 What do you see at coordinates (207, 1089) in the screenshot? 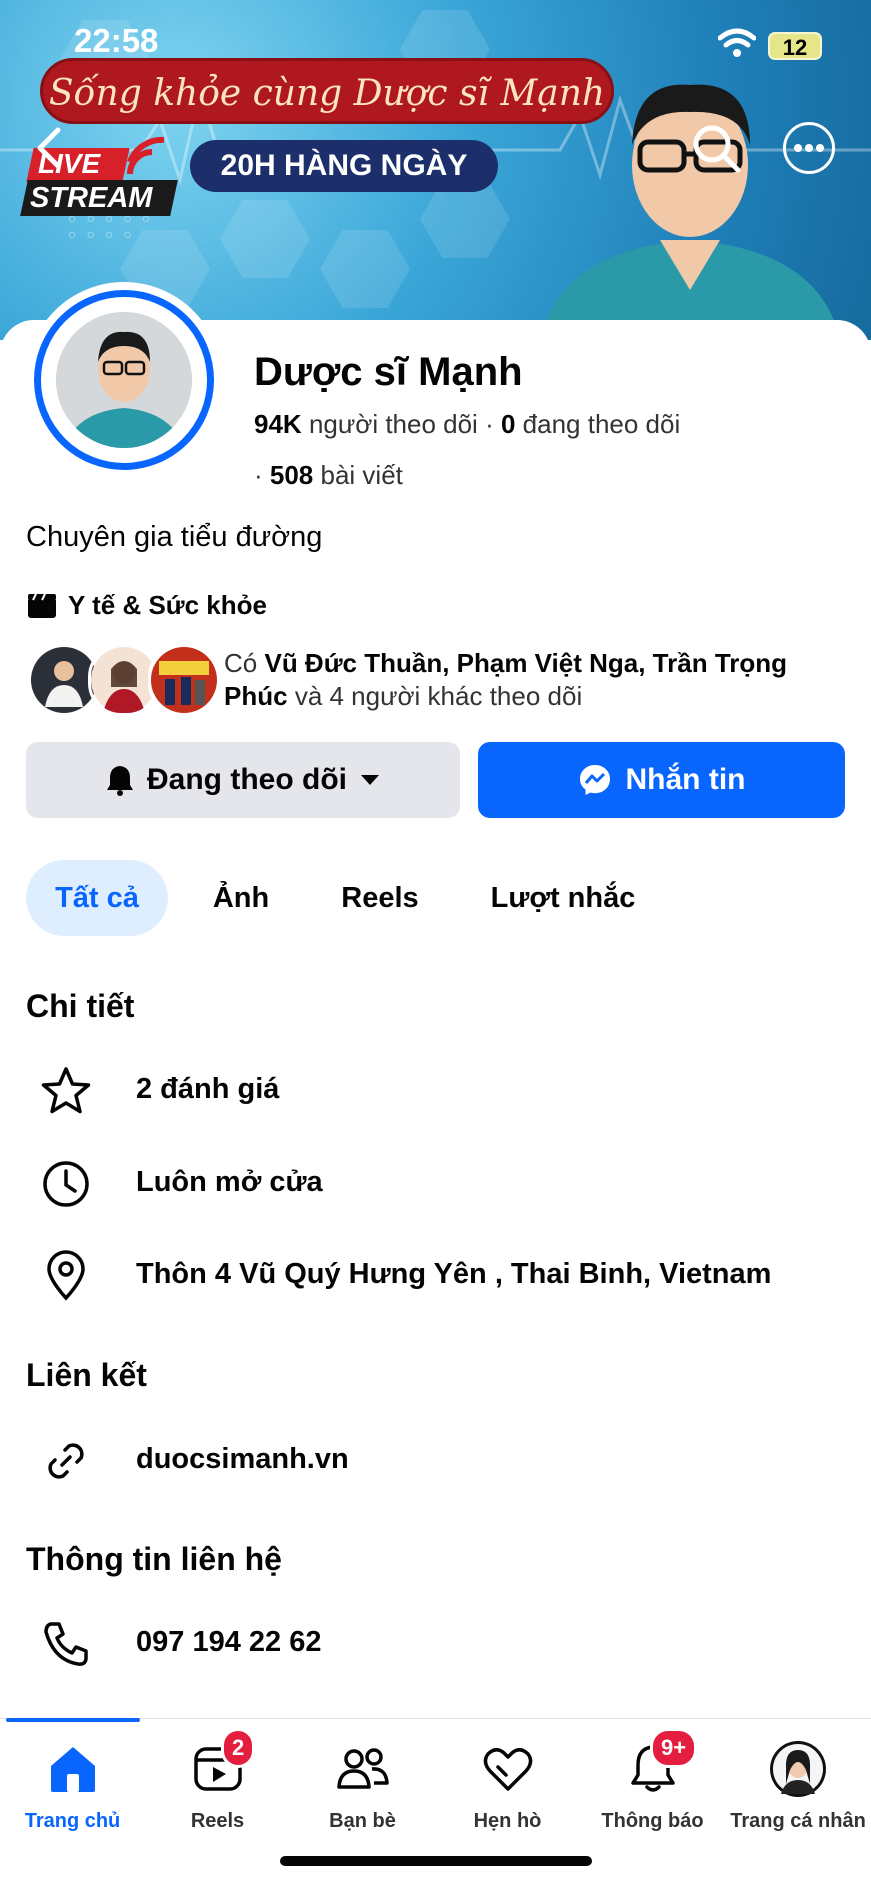
I see `rating-text: 2 đánh giá` at bounding box center [207, 1089].